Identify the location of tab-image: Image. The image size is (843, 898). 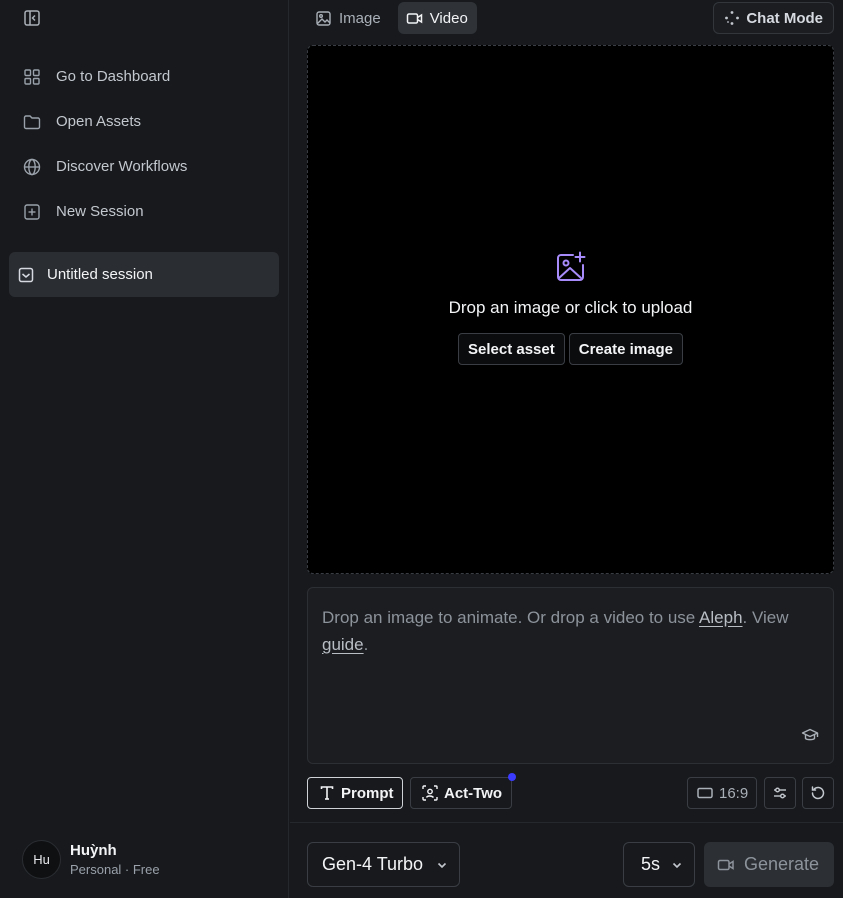
(348, 18).